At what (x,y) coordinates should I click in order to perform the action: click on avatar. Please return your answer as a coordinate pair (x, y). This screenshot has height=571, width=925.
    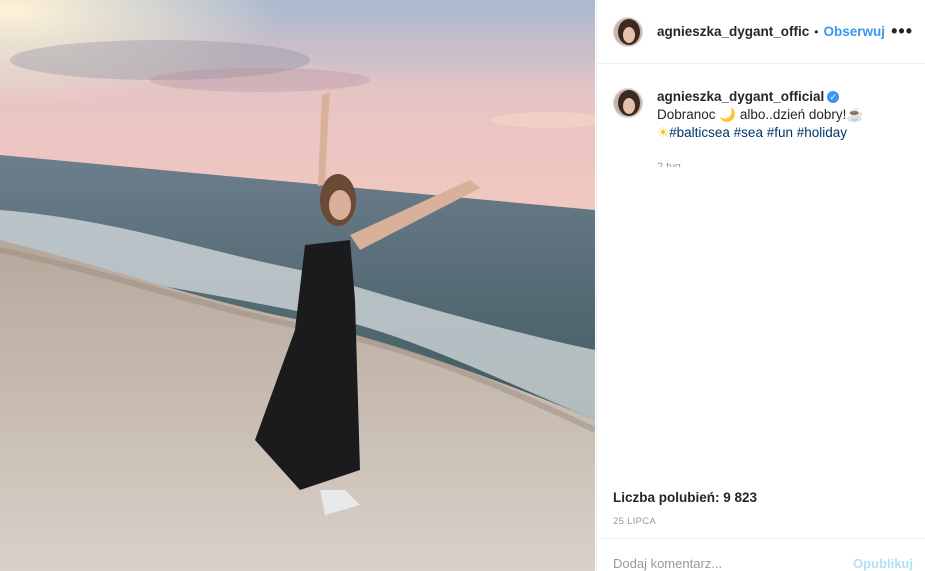
    Looking at the image, I should click on (628, 31).